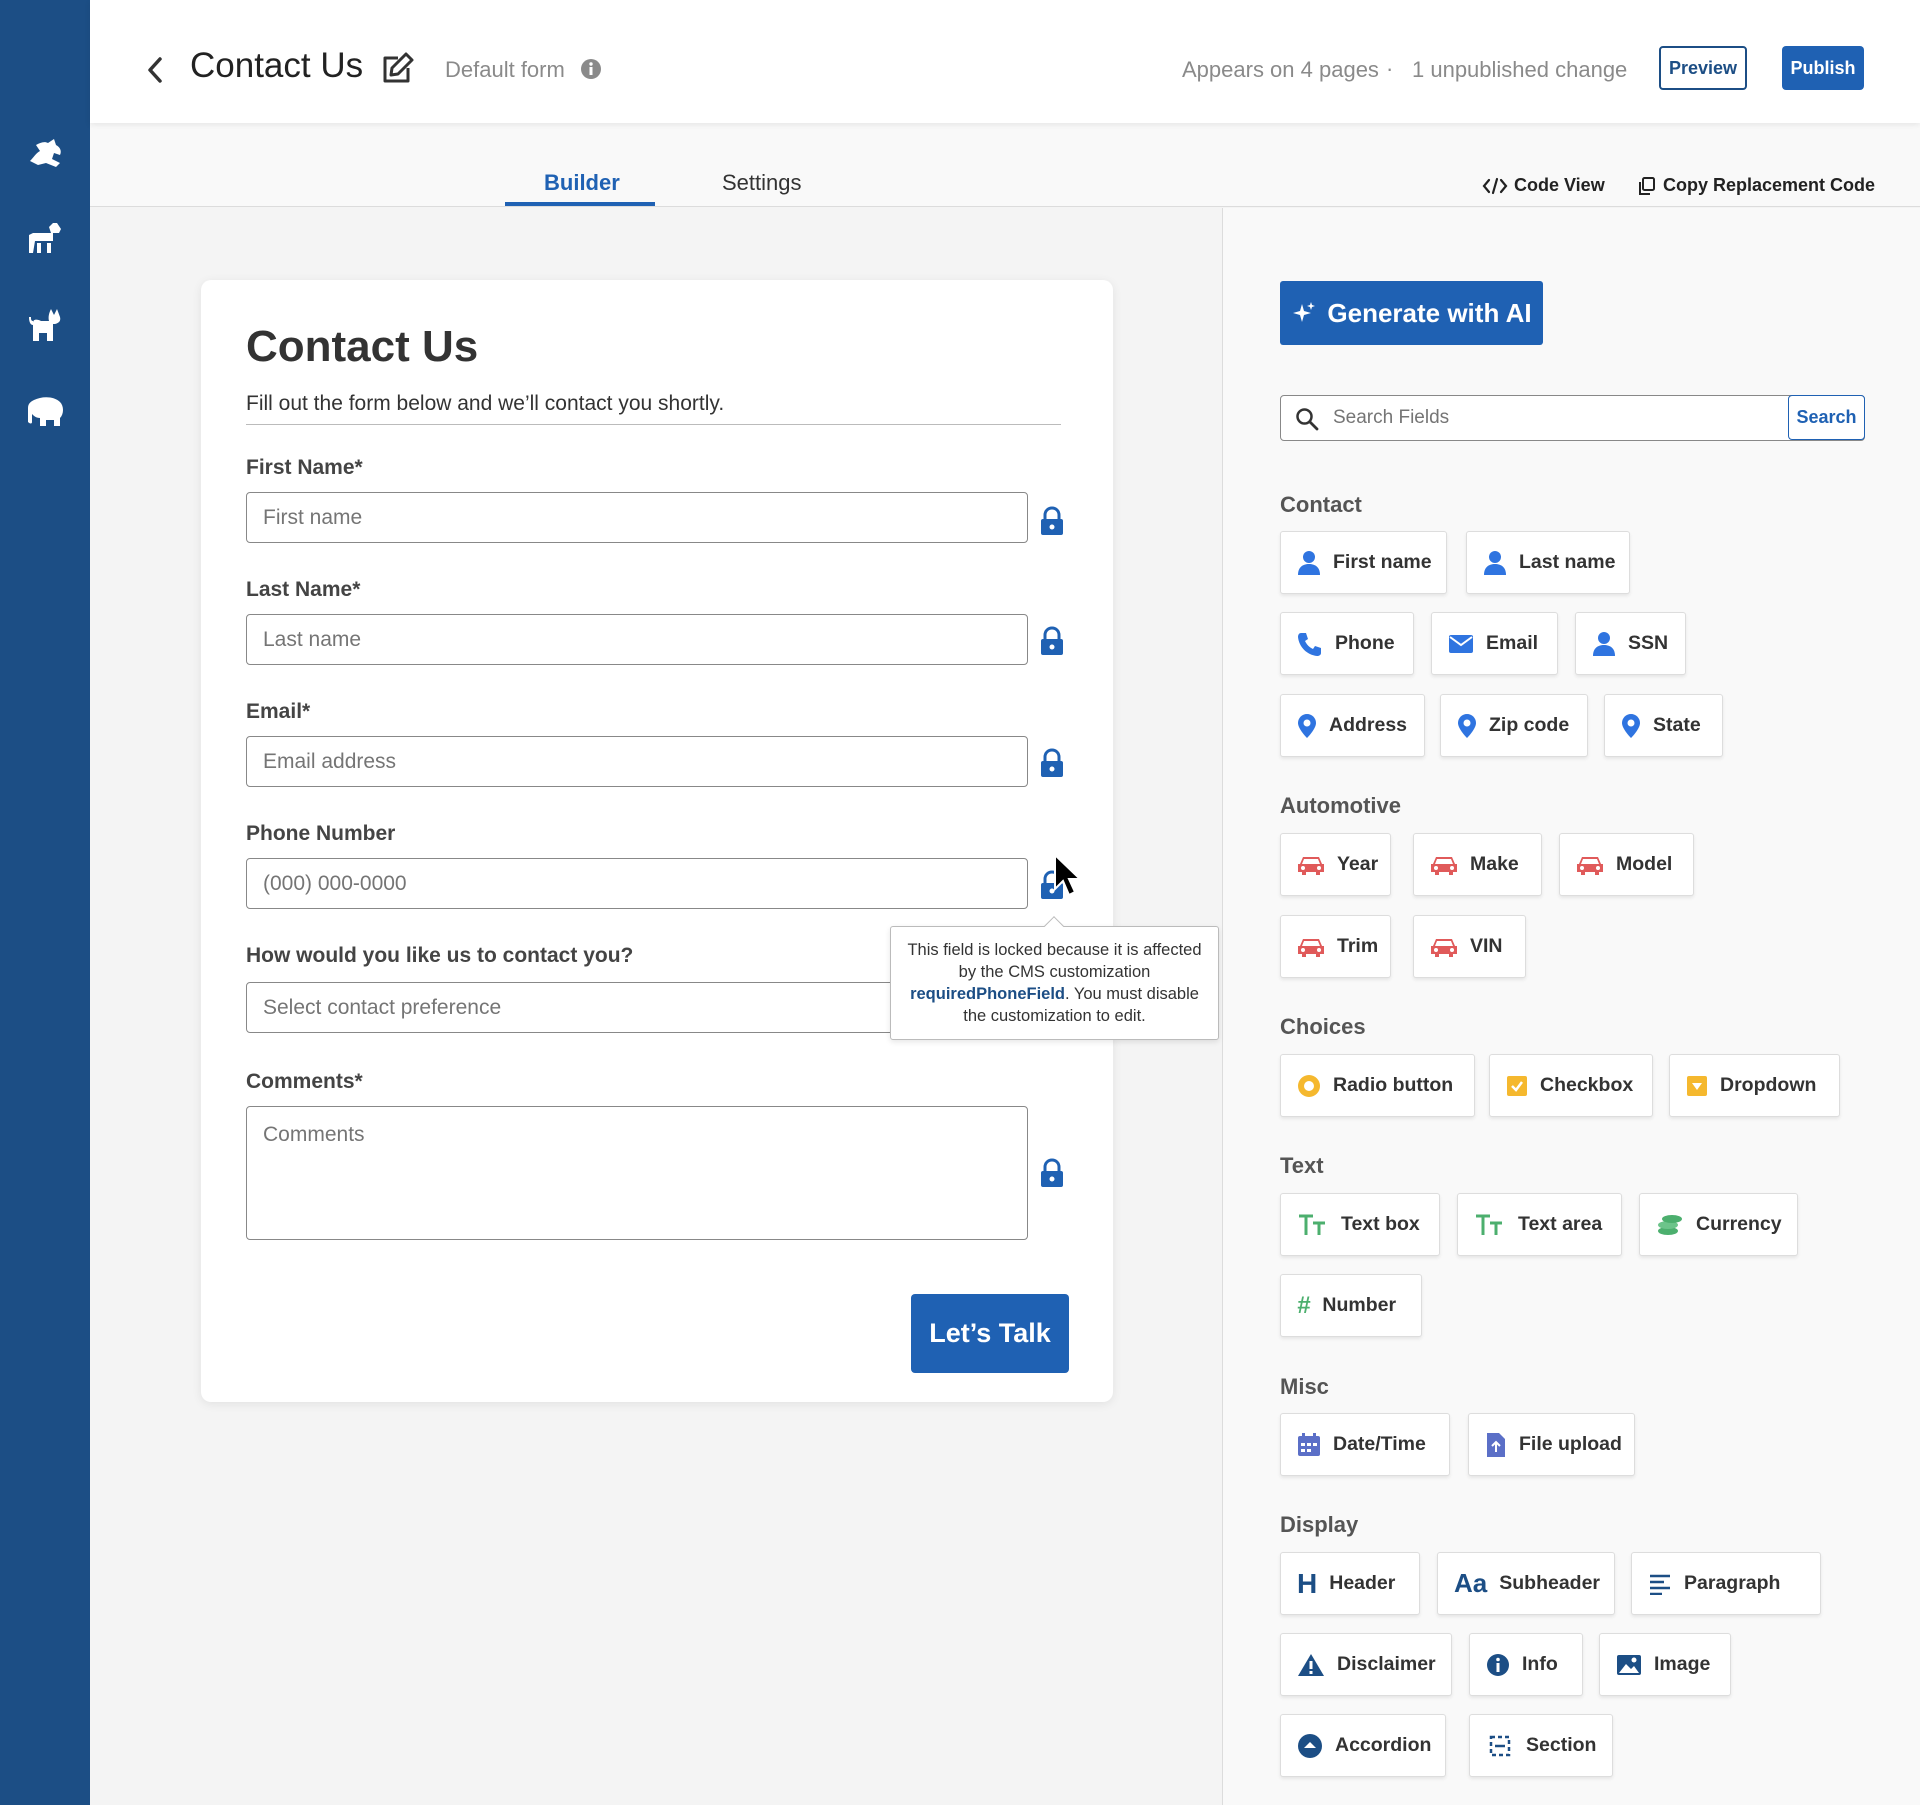  Describe the element at coordinates (1366, 1664) in the screenshot. I see `chip-disclaimer: Disclaimer` at that location.